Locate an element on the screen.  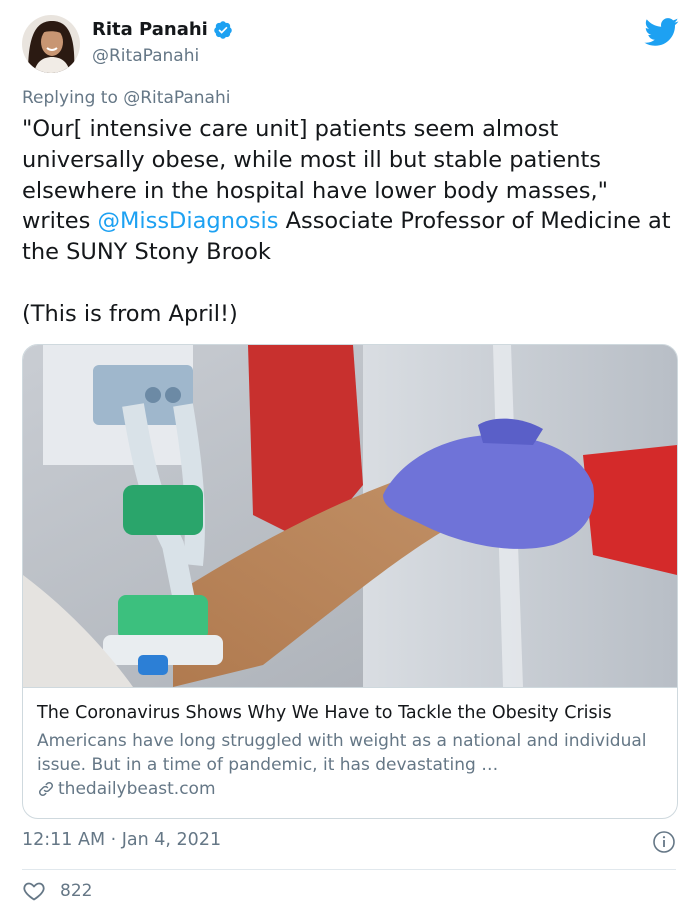
divider is located at coordinates (349, 869).